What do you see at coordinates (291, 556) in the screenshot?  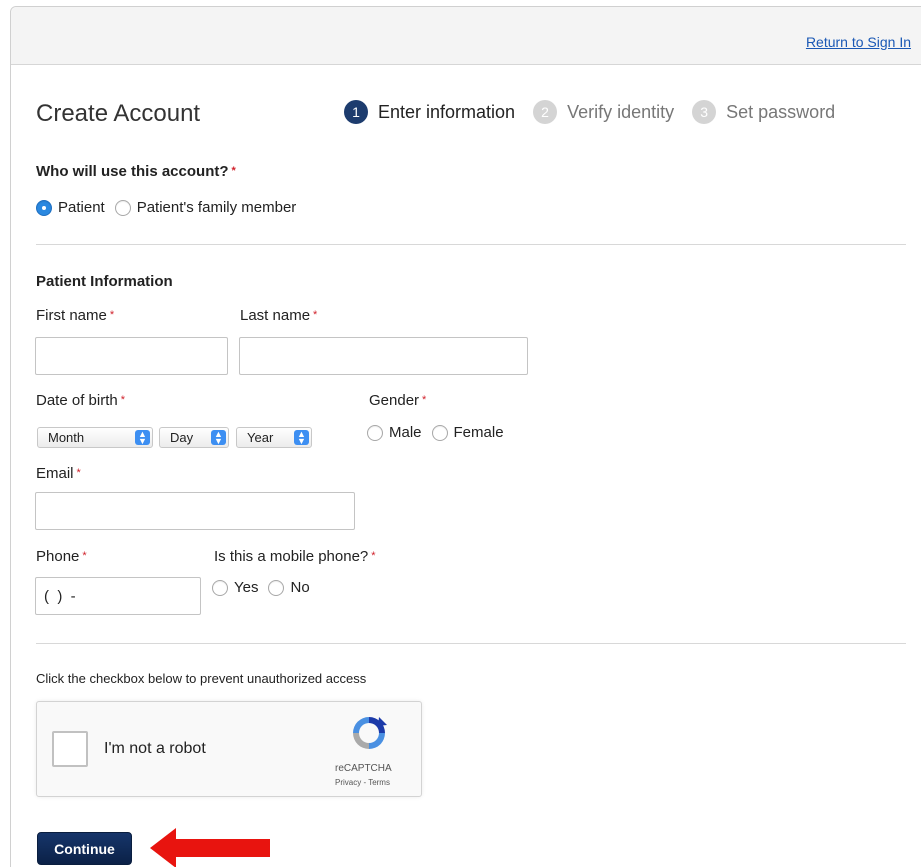 I see `mobile-question-text: Is this a mobile phone?` at bounding box center [291, 556].